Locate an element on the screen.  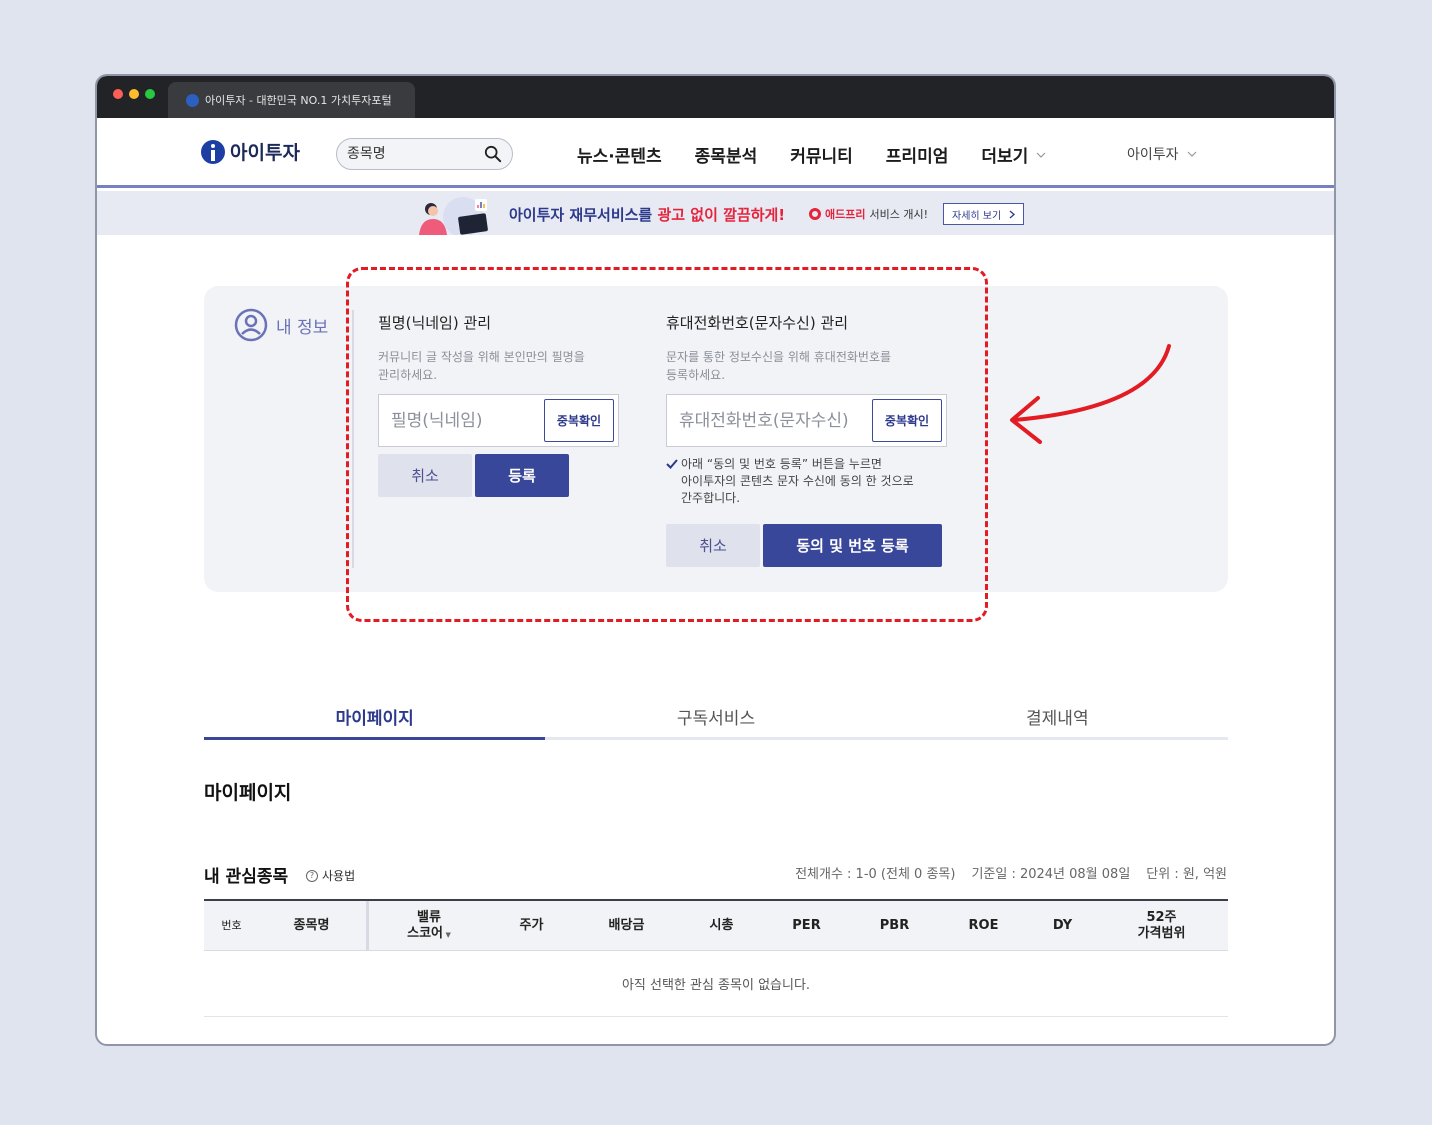
col-no: 번호 is located at coordinates (231, 925).